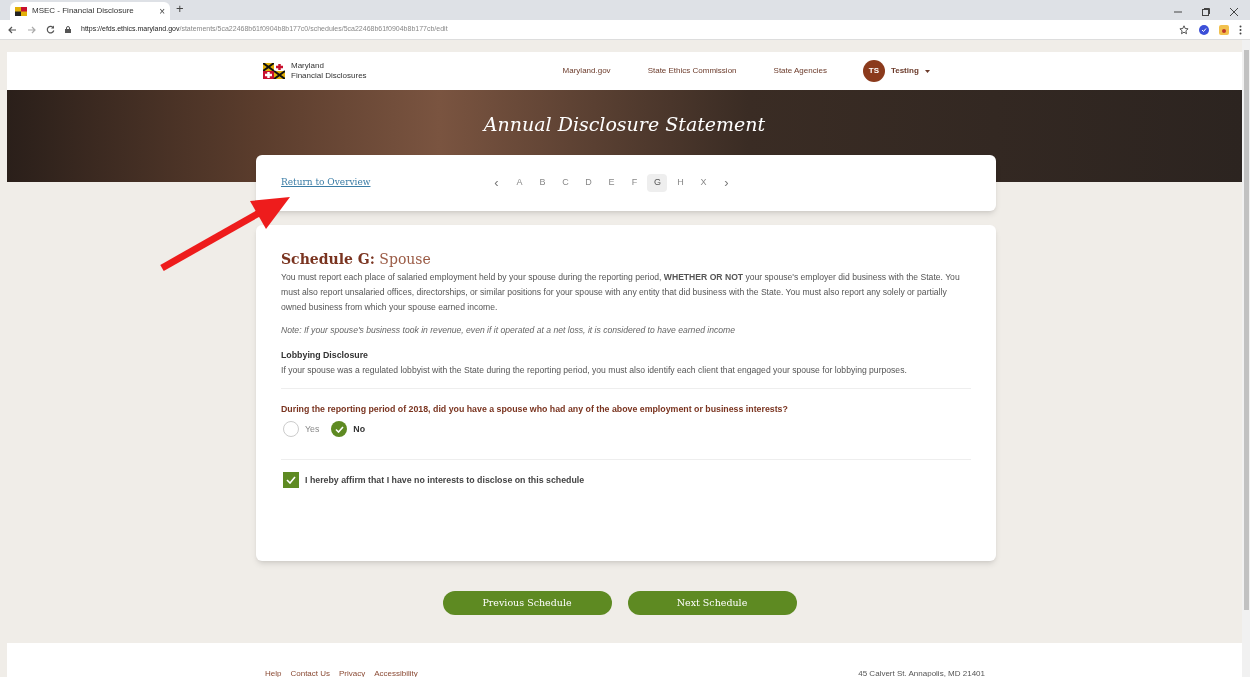 This screenshot has height=677, width=1250. I want to click on lock-icon, so click(68, 29).